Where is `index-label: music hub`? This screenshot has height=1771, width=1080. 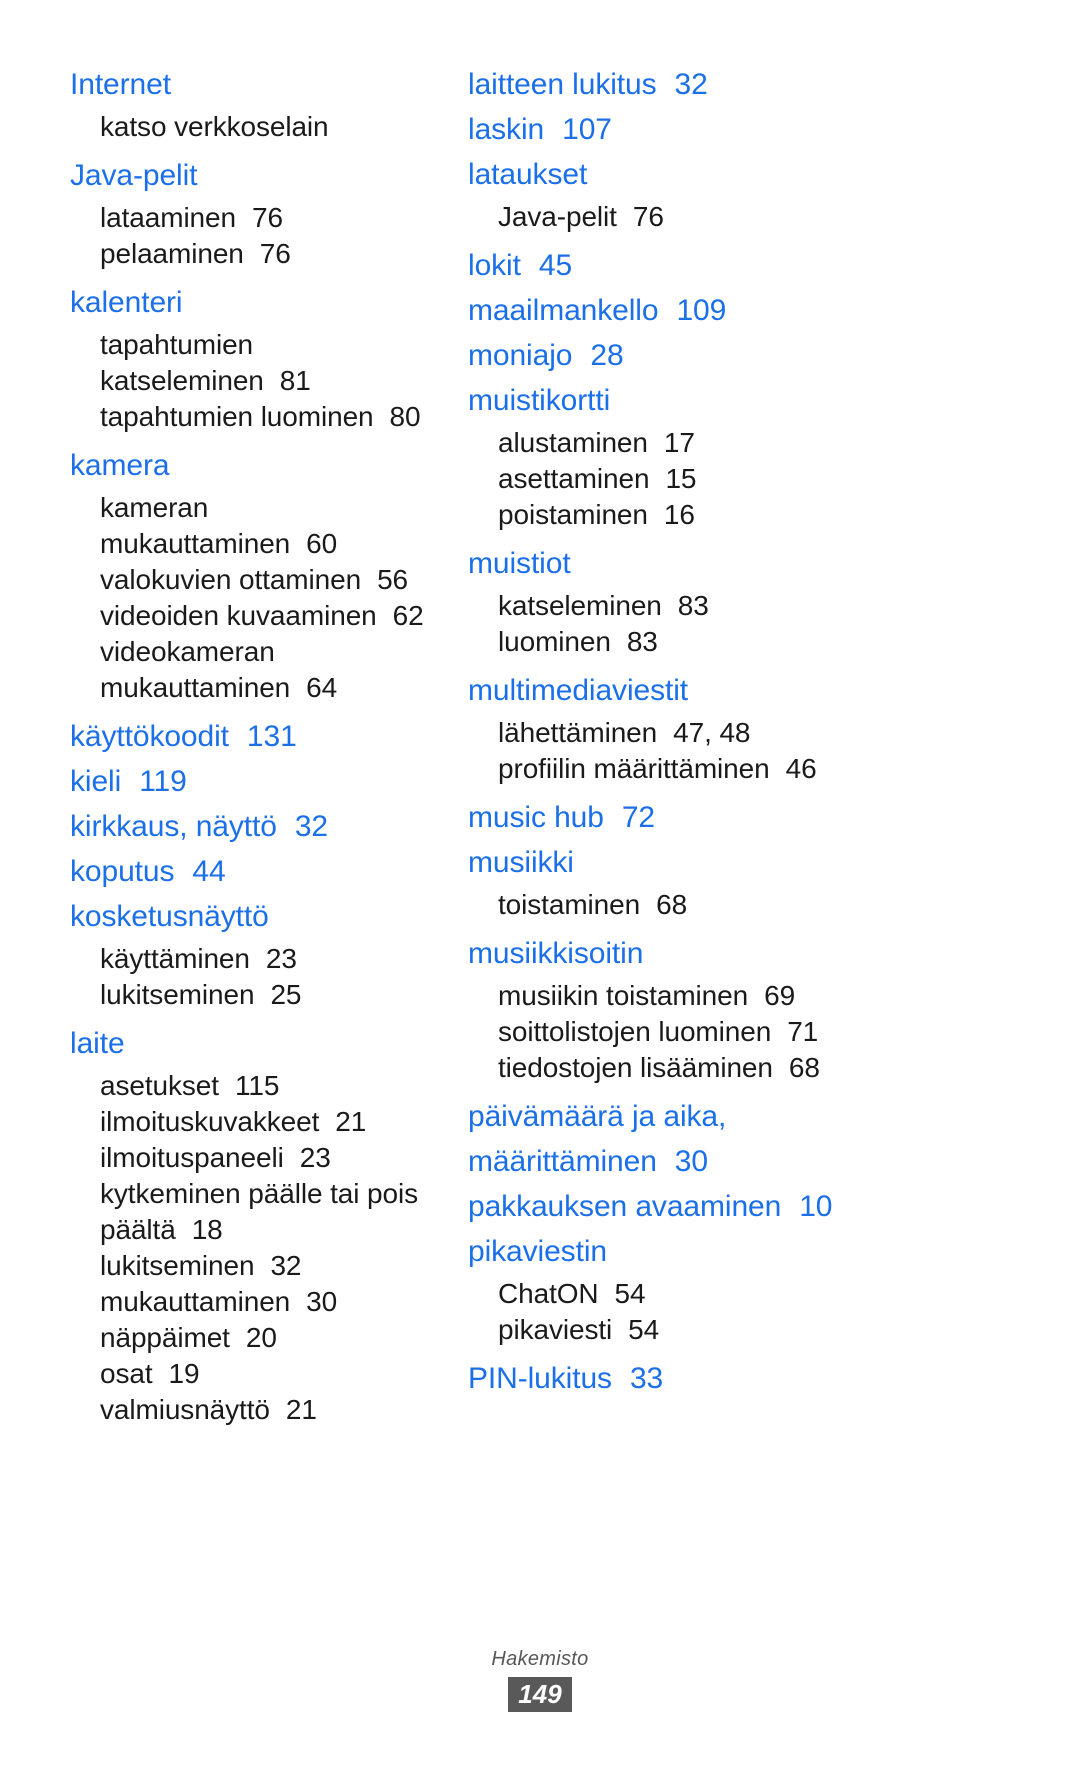 index-label: music hub is located at coordinates (536, 817).